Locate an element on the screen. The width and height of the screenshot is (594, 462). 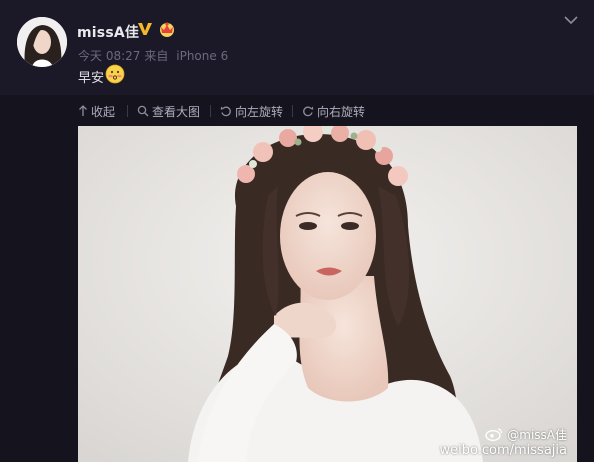
post-text: 早安 is located at coordinates (91, 78).